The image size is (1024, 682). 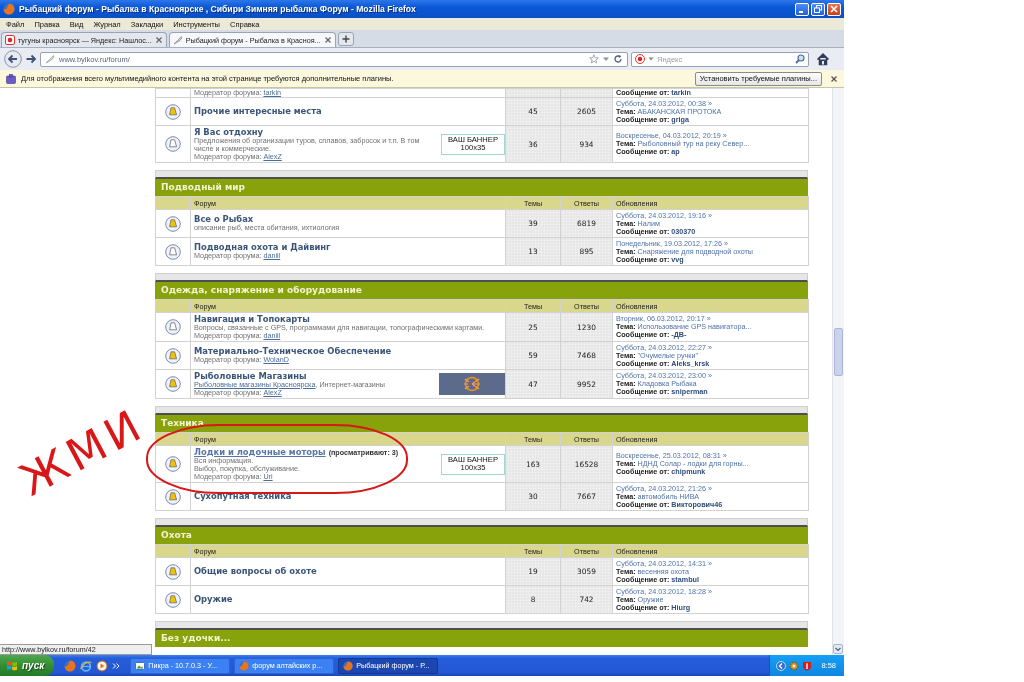 I want to click on window-title: Рыбацкий форум - Рыбалка в Красноярске , Сибири Зимняя рыбалка Форум - Mozilla Firefox, so click(x=217, y=9).